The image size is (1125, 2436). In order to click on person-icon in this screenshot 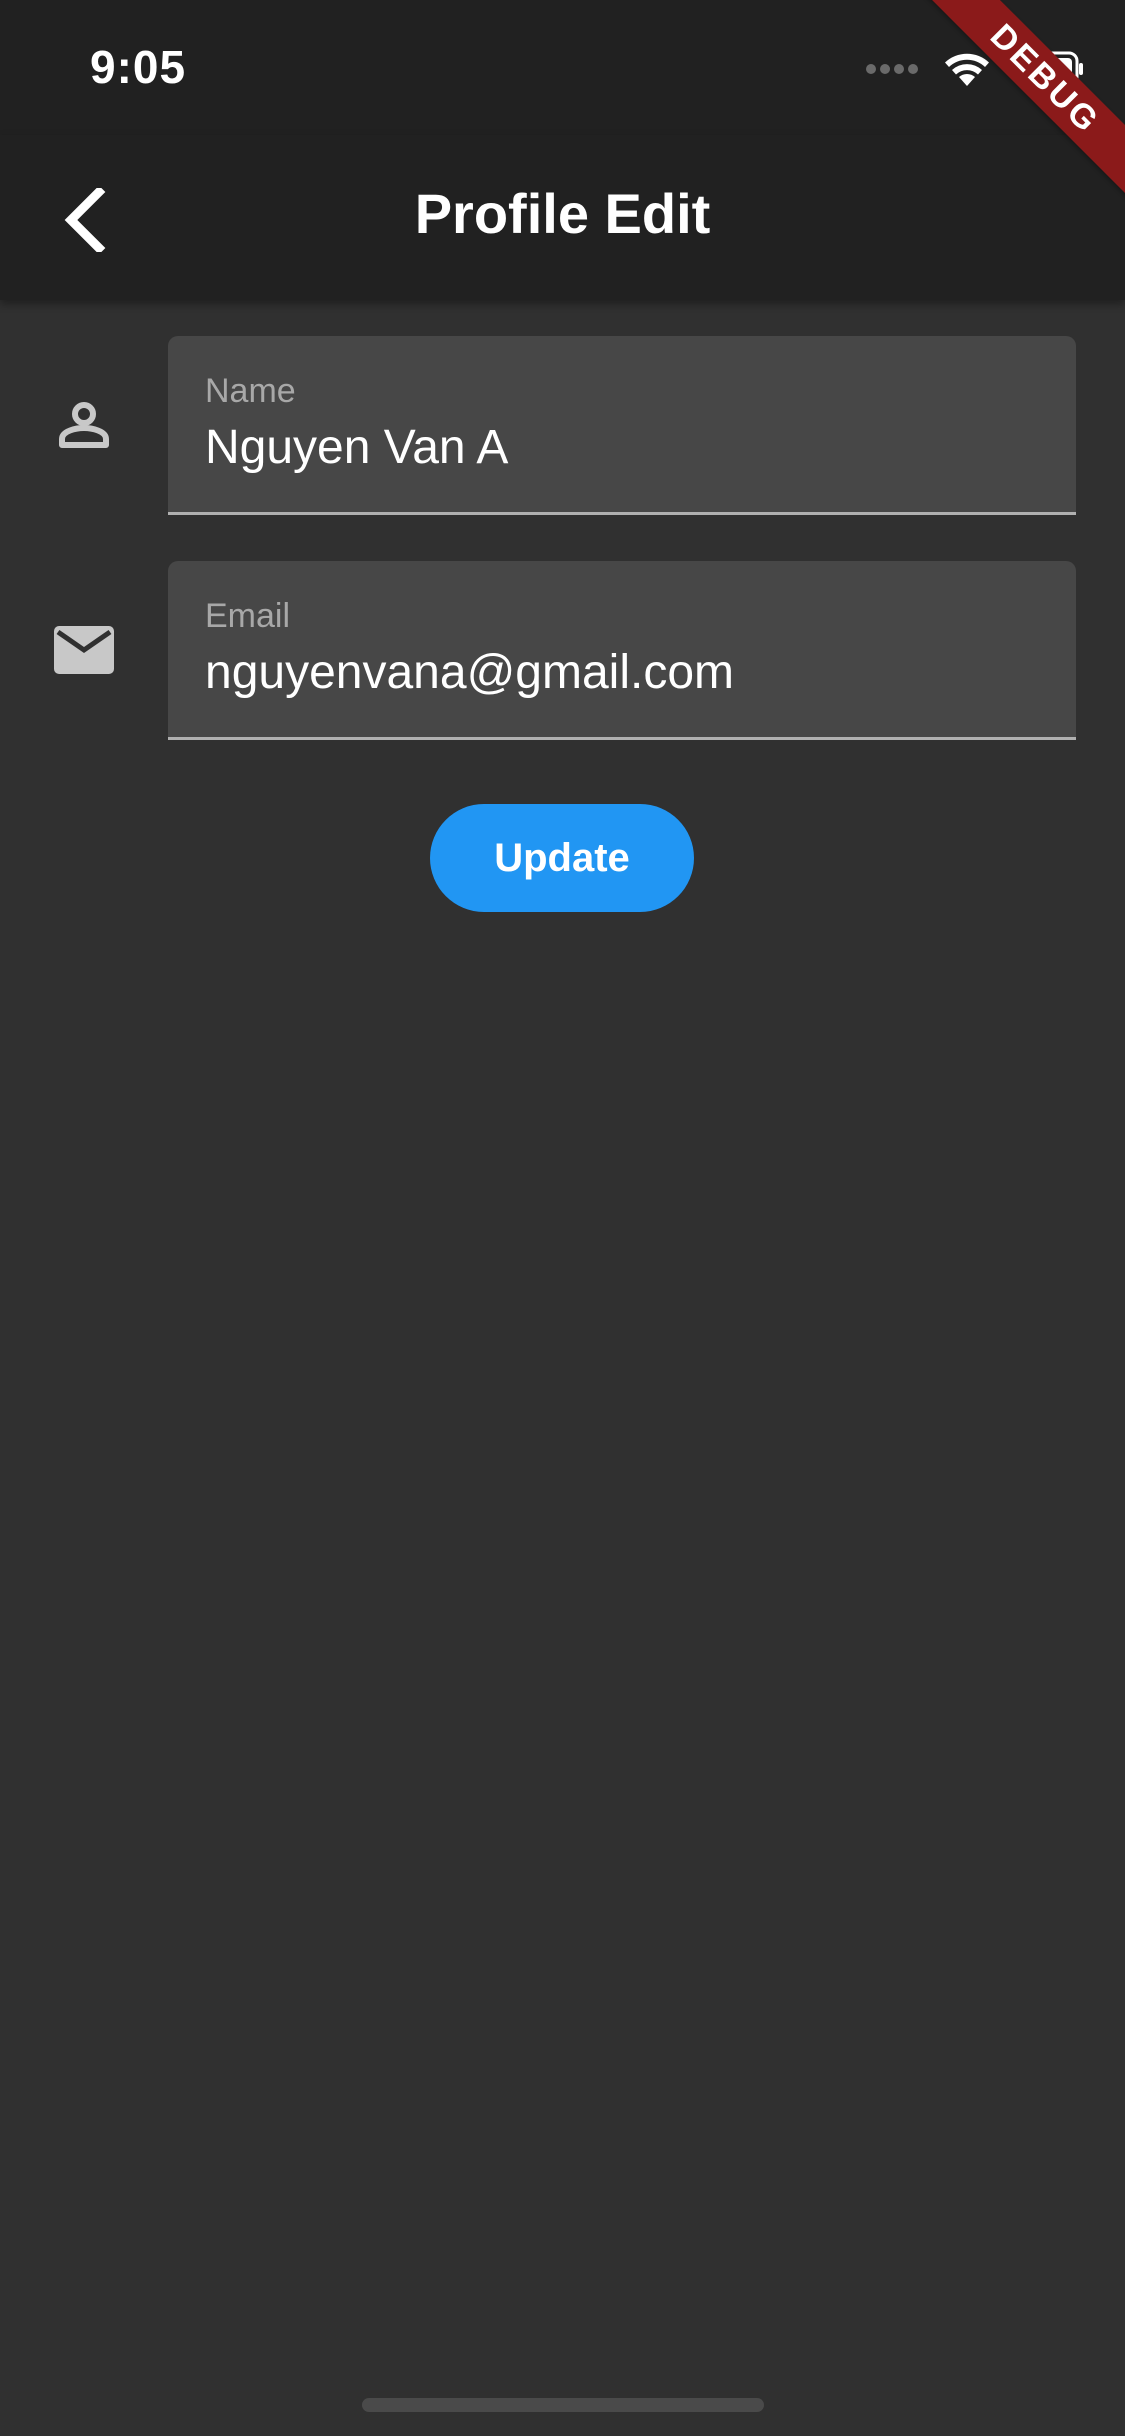, I will do `click(84, 425)`.